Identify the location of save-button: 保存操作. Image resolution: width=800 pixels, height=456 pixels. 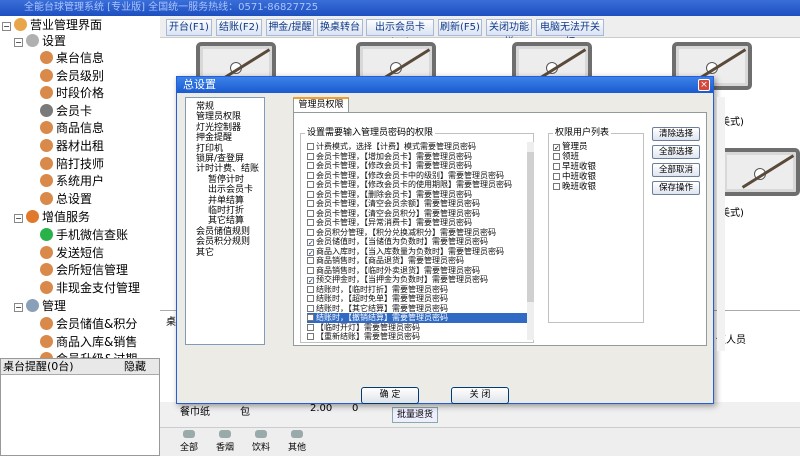
(676, 188).